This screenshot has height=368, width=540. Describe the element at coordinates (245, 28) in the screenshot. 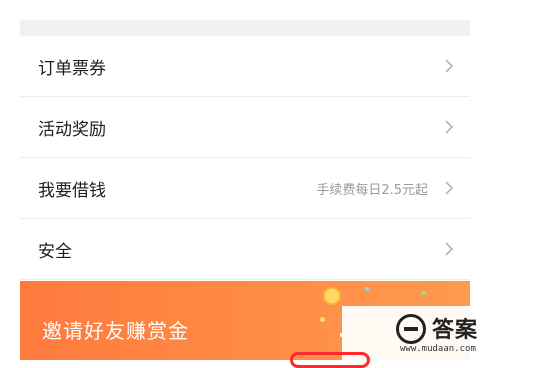

I see `top-section-divider` at that location.